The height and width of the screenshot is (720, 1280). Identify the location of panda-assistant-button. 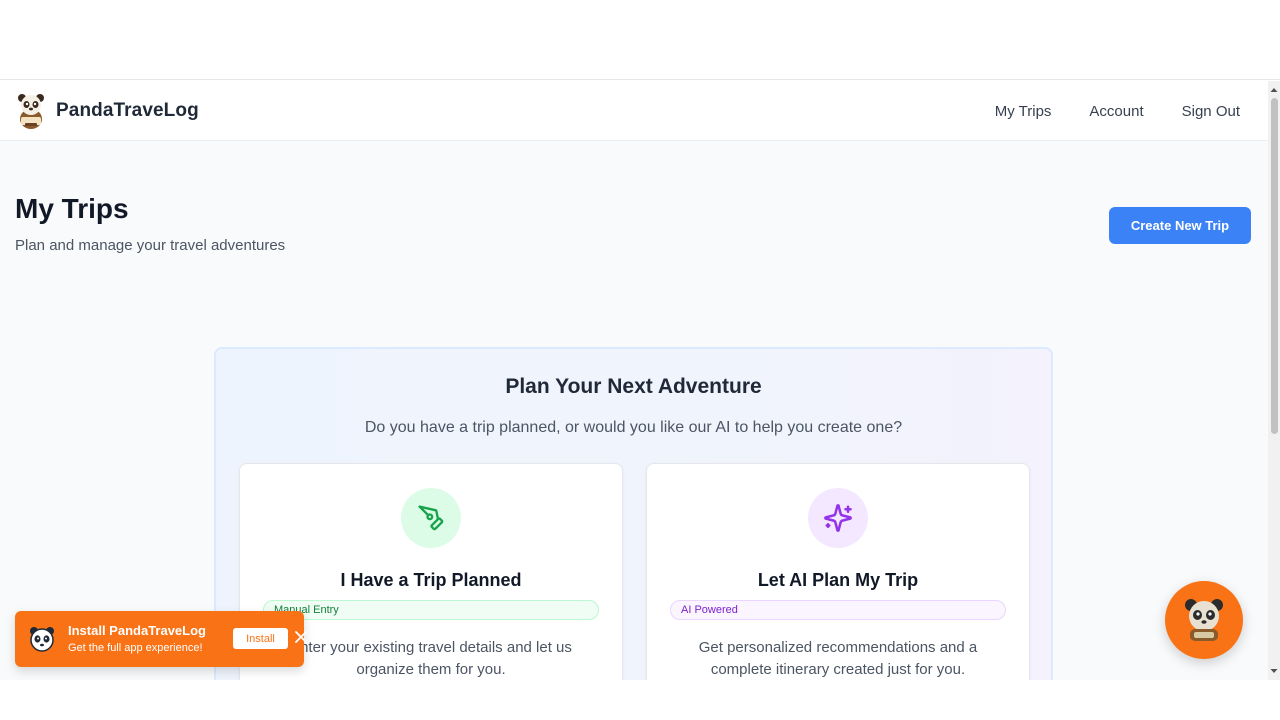
(1204, 620).